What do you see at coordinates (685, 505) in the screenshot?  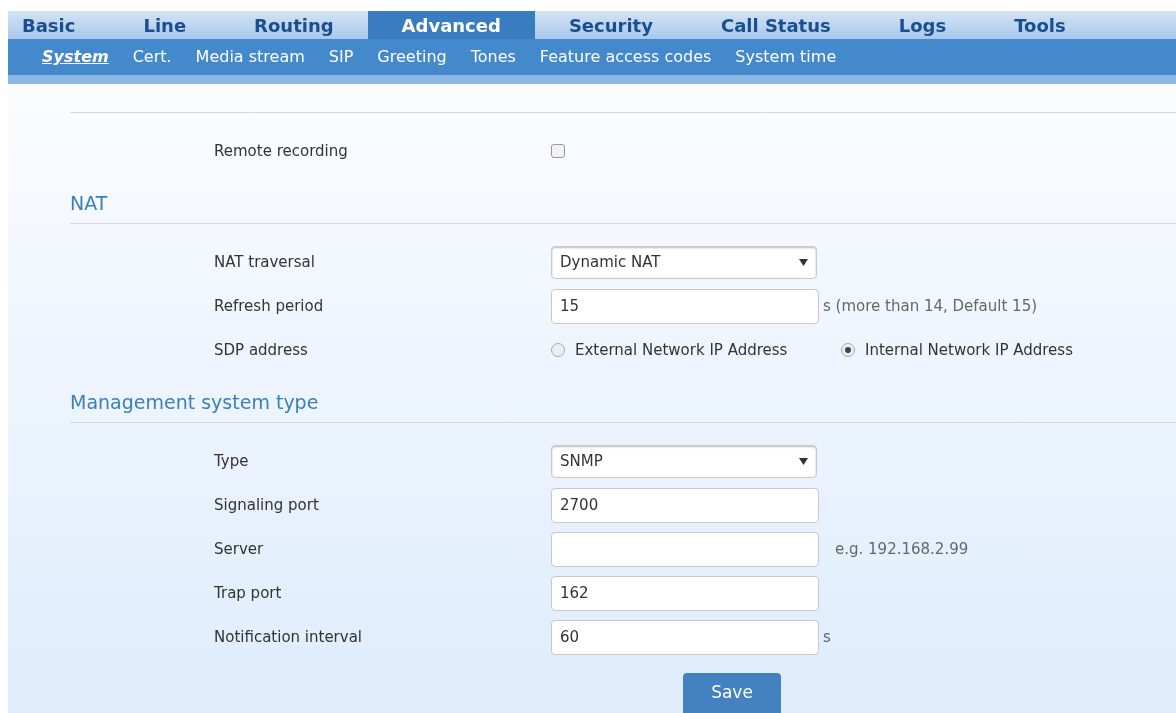 I see `input-field: 2700` at bounding box center [685, 505].